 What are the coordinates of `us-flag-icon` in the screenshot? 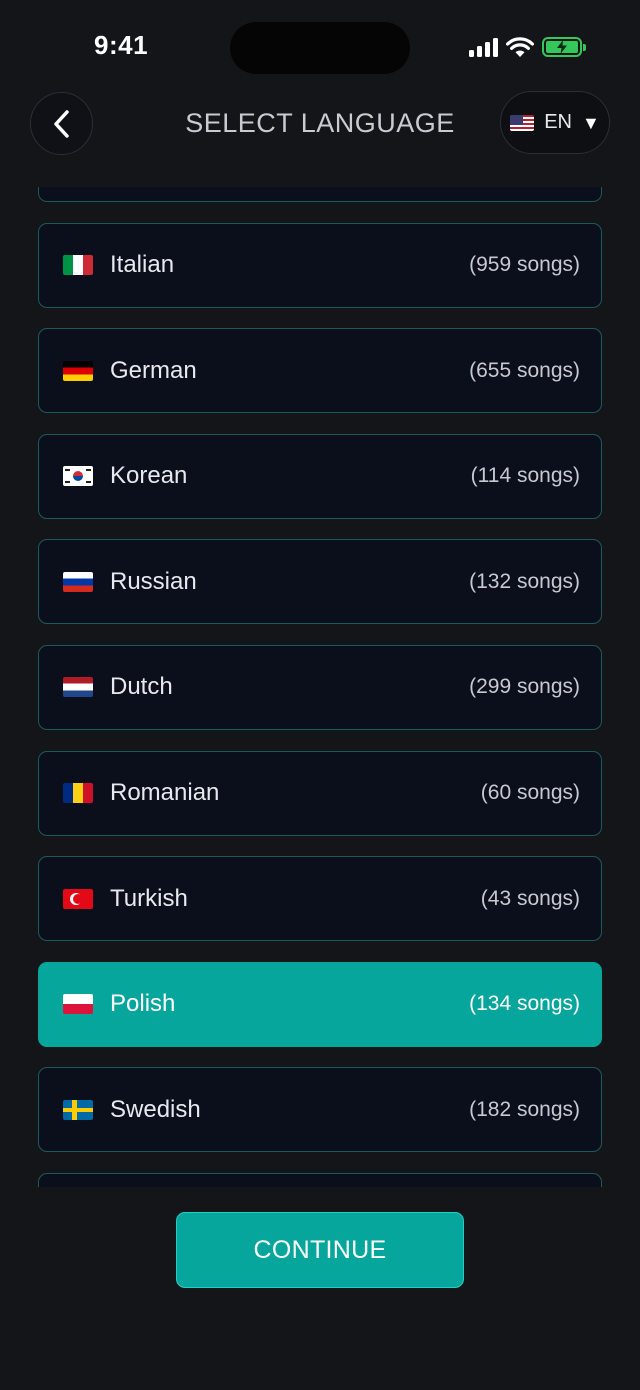 It's located at (522, 122).